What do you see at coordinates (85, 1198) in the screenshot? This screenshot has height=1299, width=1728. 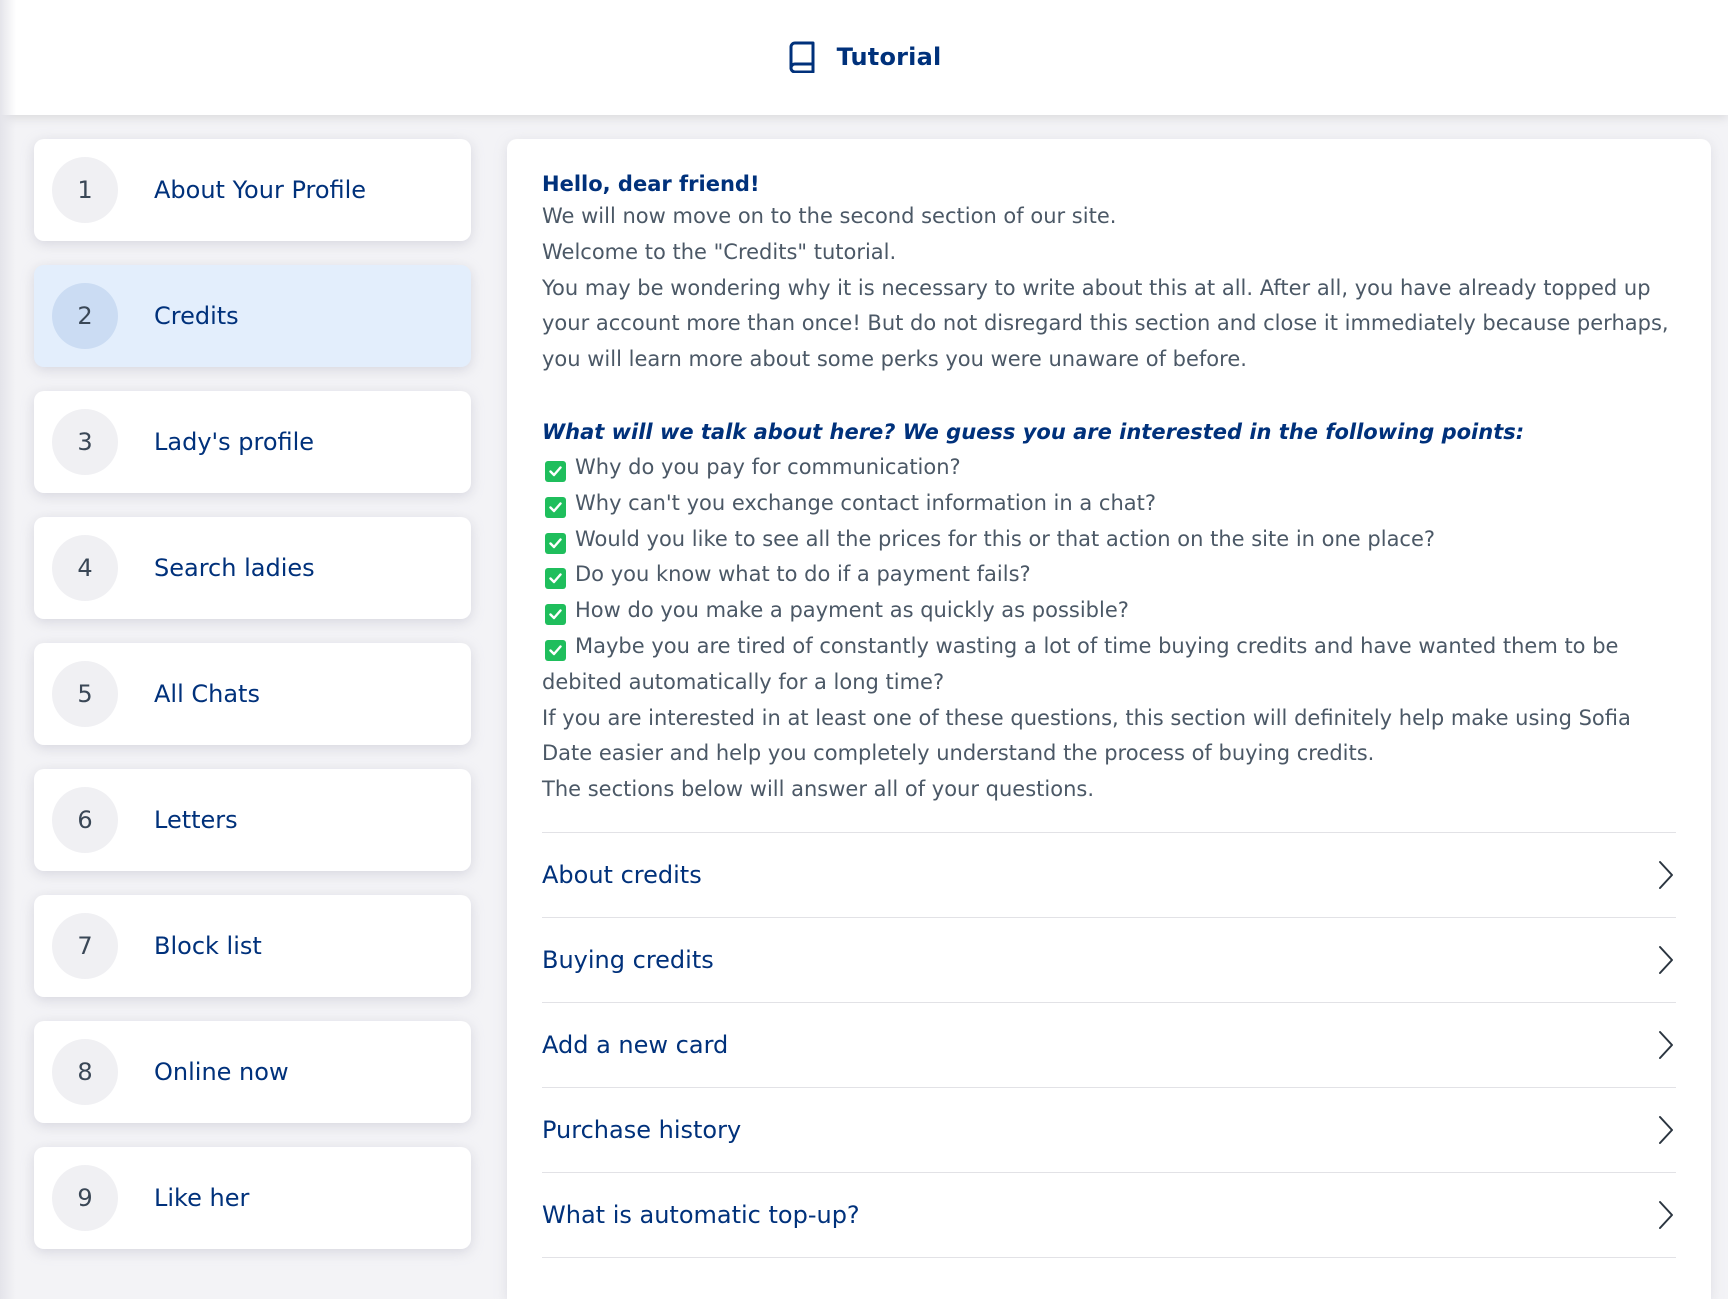 I see `step-number: 9` at bounding box center [85, 1198].